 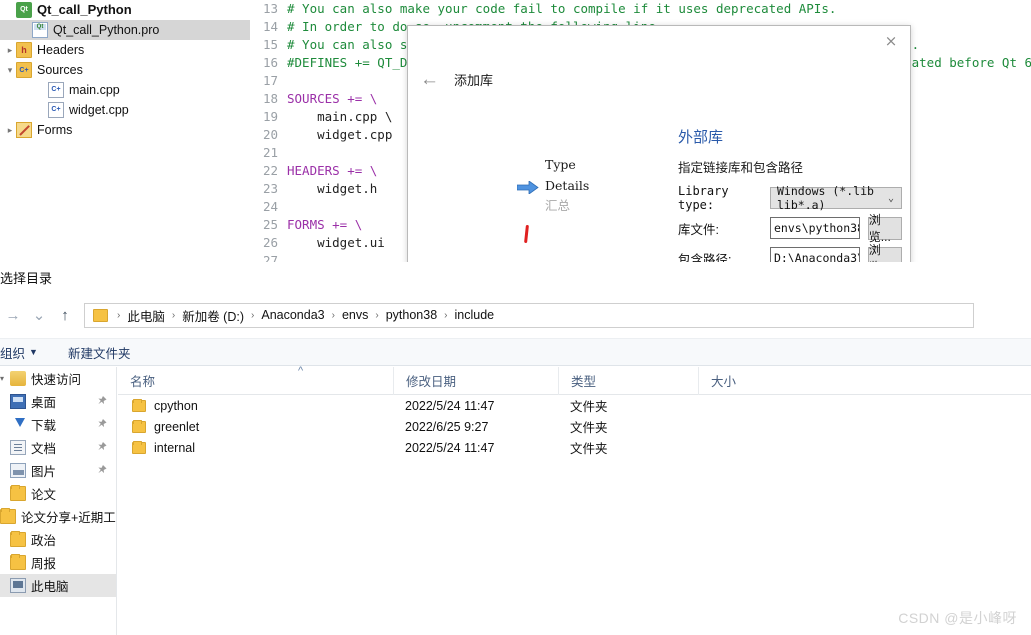 What do you see at coordinates (18, 447) in the screenshot?
I see `documents-icon` at bounding box center [18, 447].